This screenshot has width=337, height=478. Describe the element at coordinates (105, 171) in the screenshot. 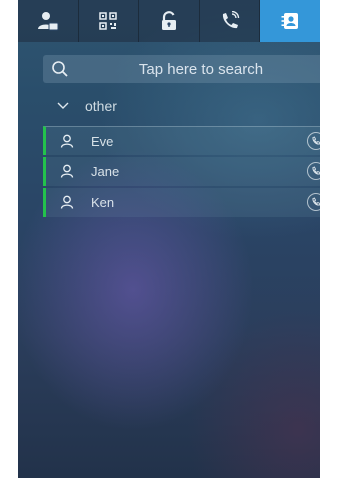

I see `contact-name: Jane` at that location.